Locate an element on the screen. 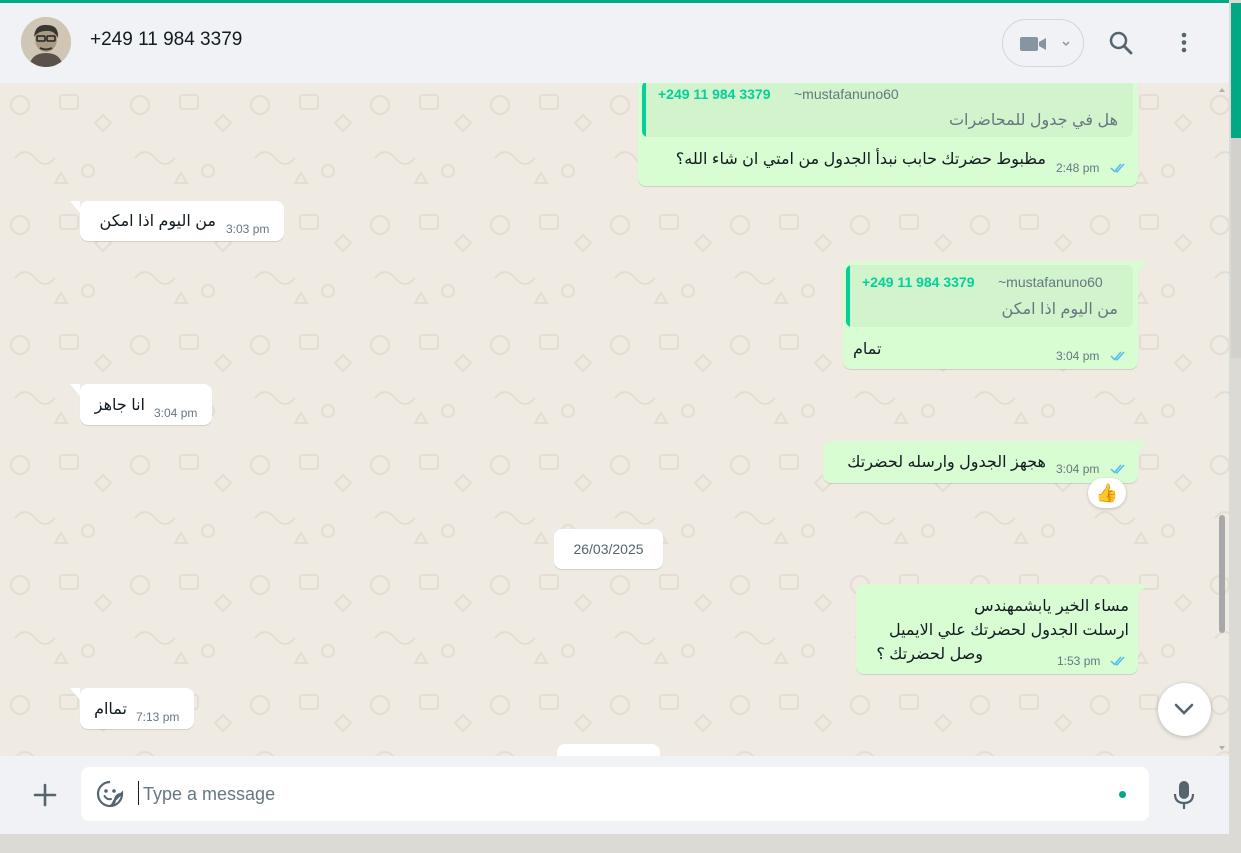  message-input-container is located at coordinates (615, 794).